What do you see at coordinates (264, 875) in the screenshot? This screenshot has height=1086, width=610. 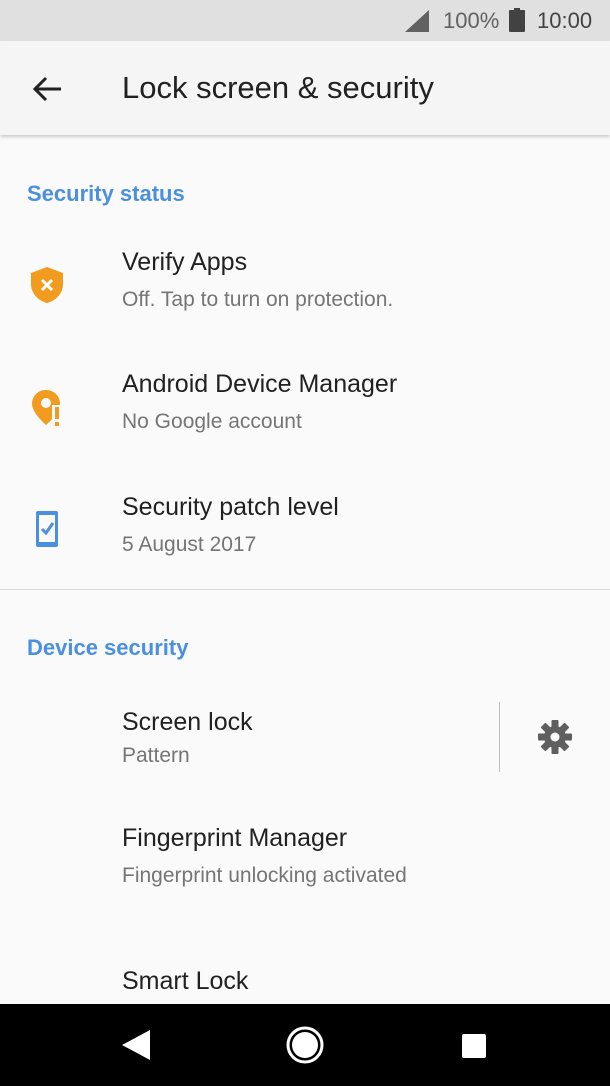 I see `pref-subtitle: Fingerprint unlocking activated` at bounding box center [264, 875].